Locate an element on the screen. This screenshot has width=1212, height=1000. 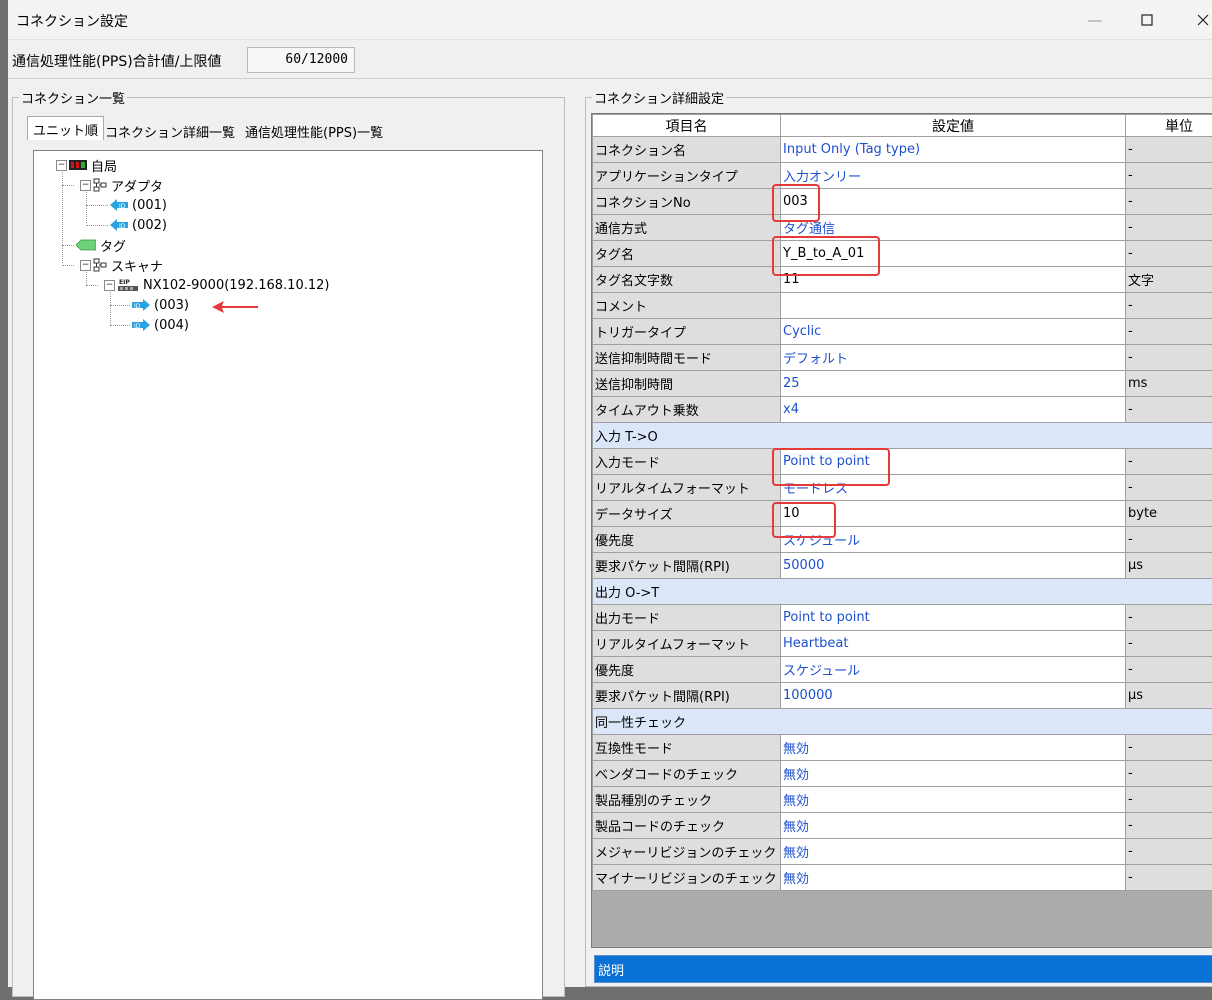
property-value-cell: Input Only (Tag type) is located at coordinates (953, 150).